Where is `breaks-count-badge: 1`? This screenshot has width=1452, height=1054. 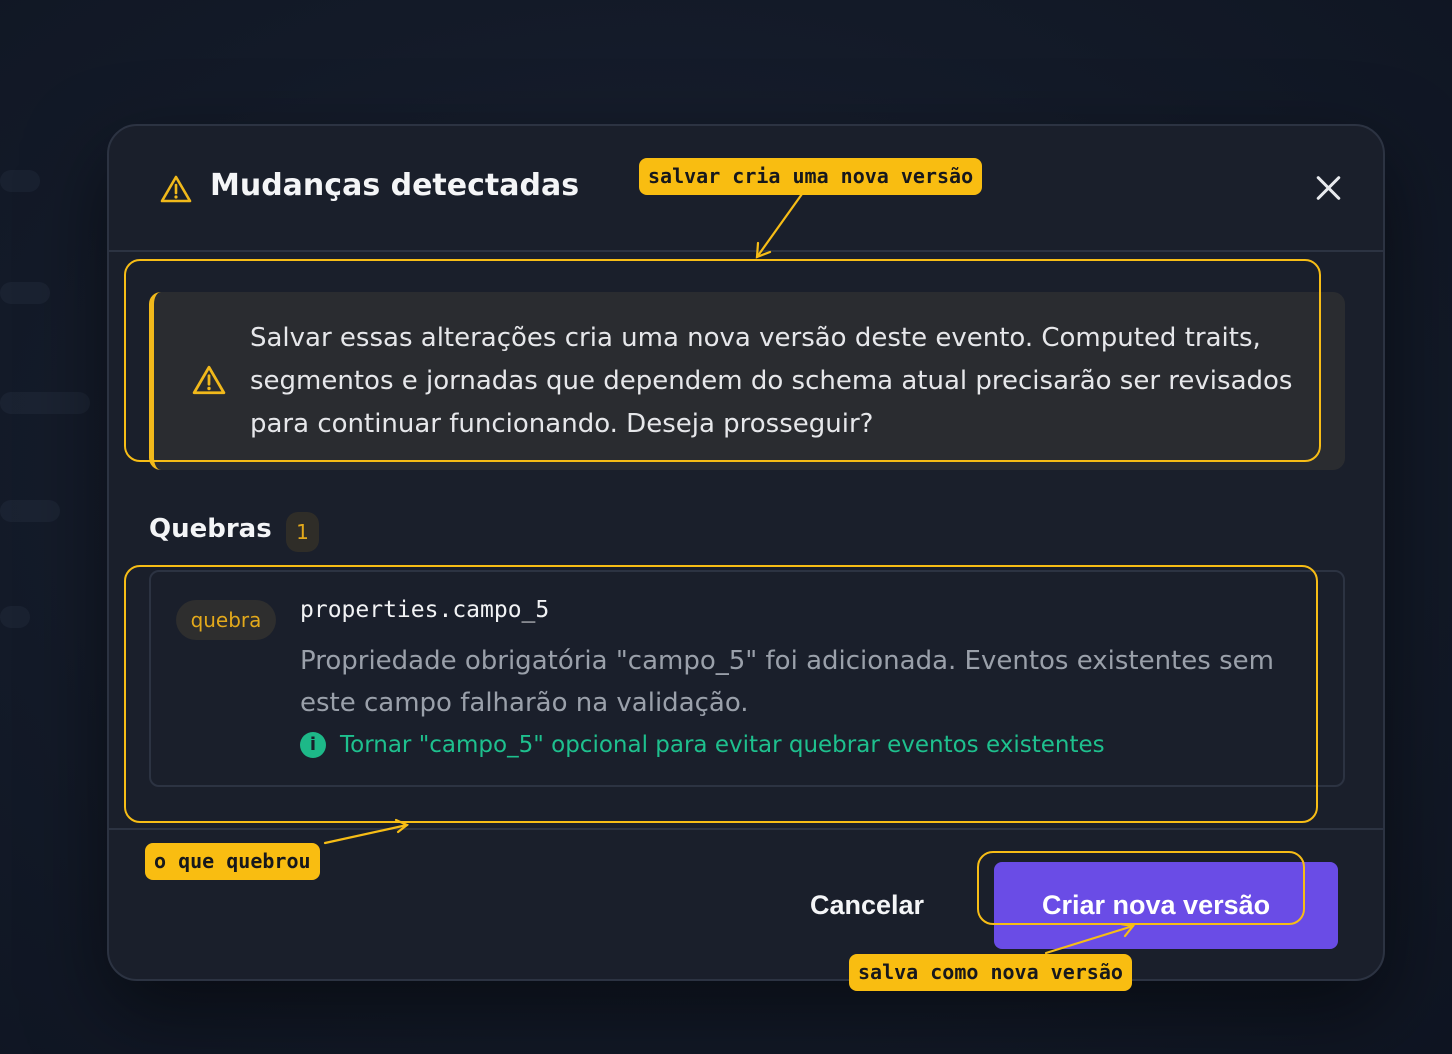
breaks-count-badge: 1 is located at coordinates (302, 532).